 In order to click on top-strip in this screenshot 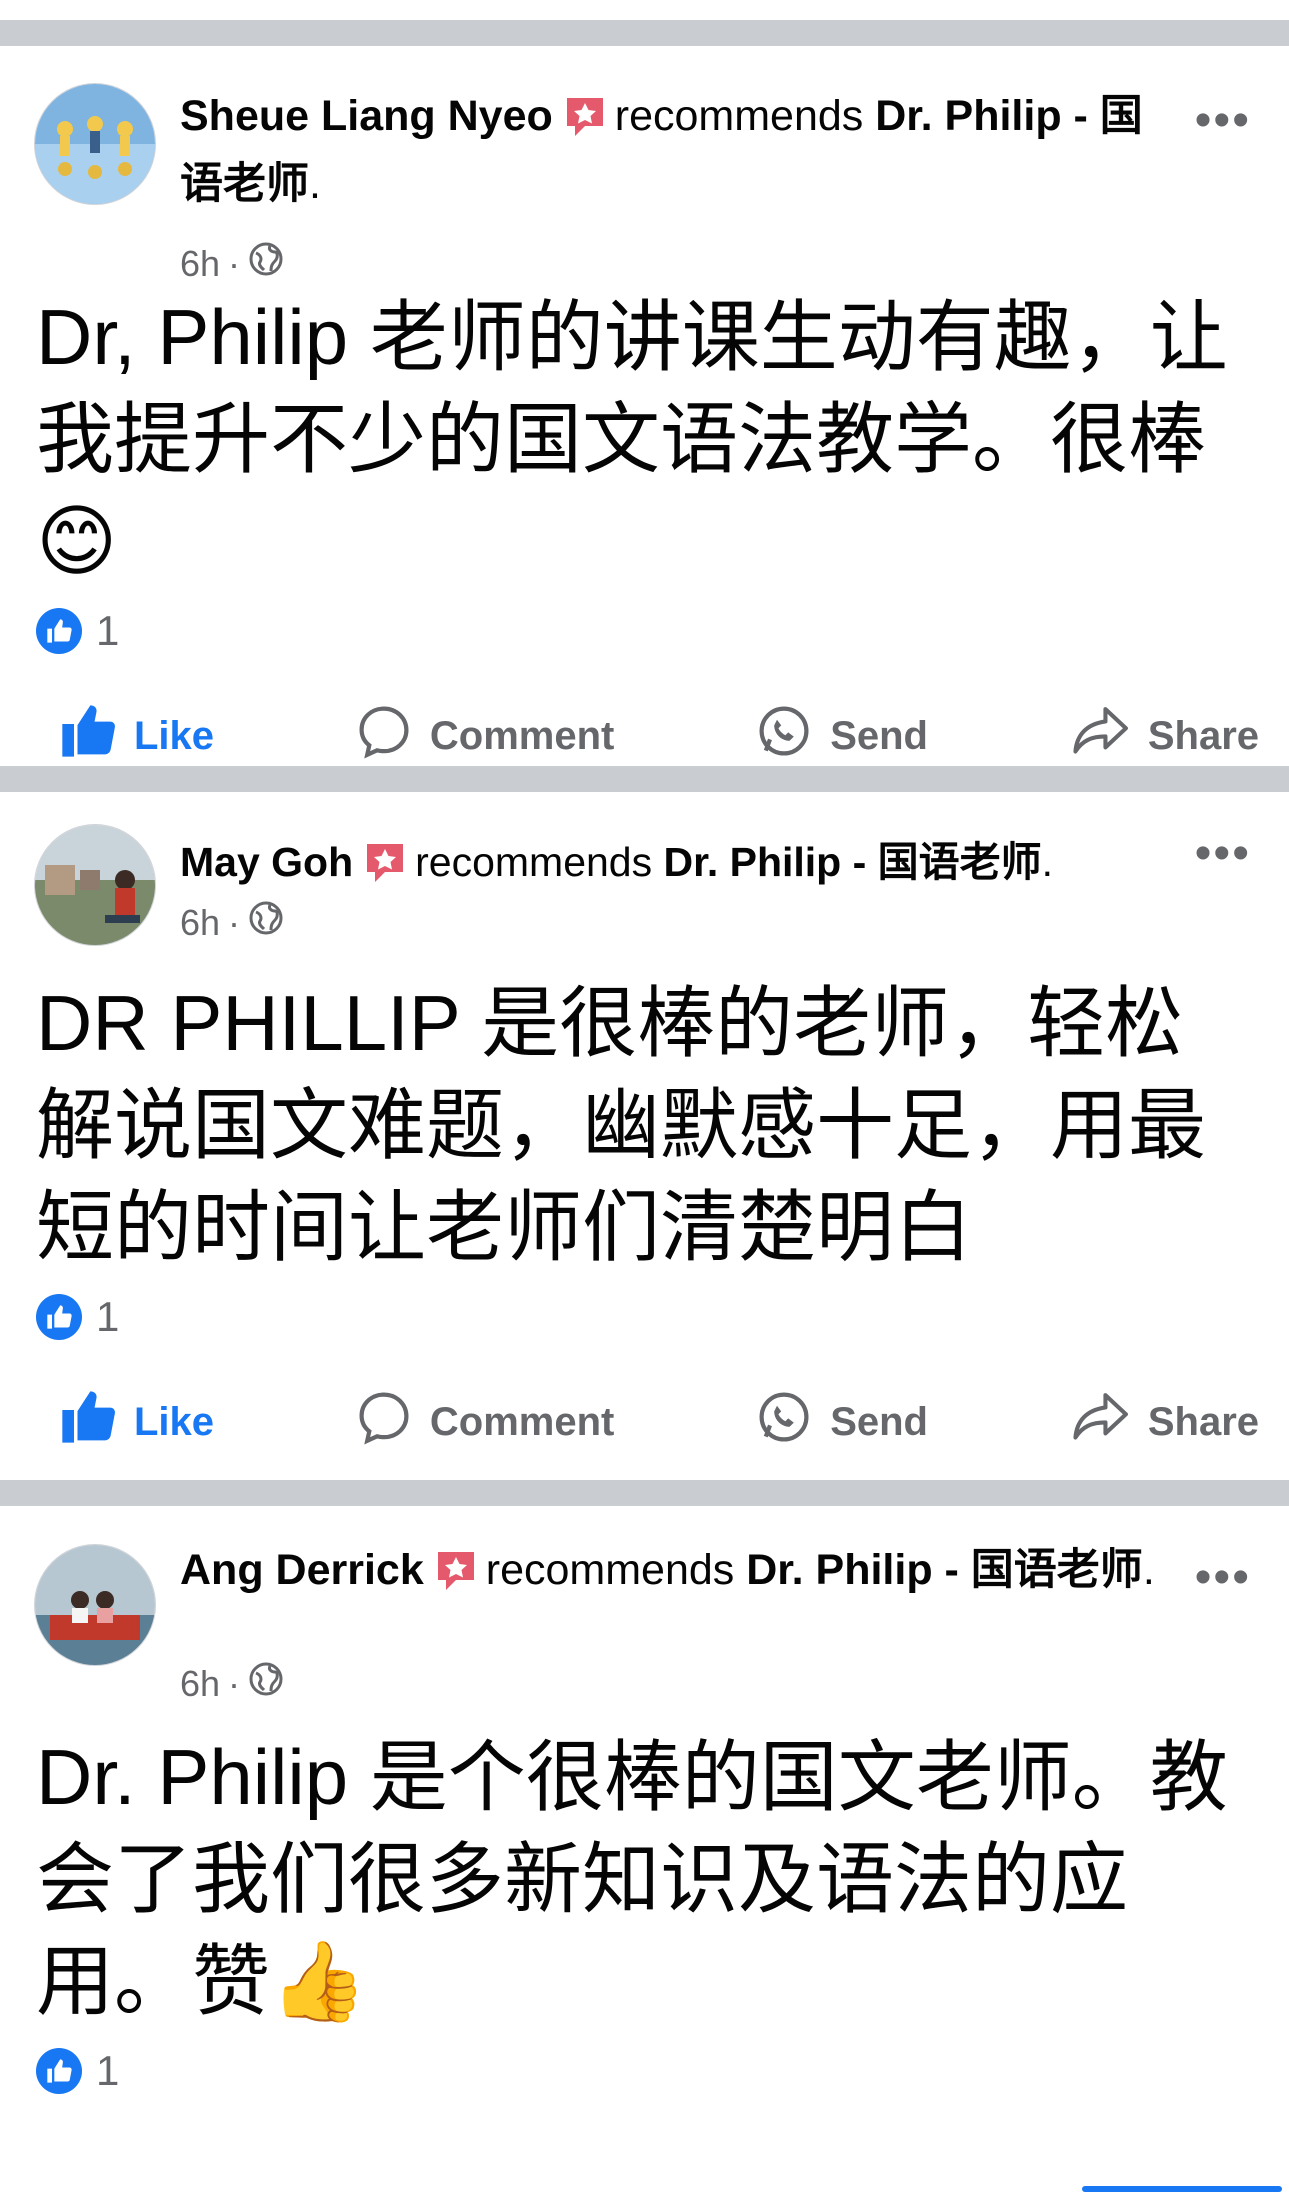, I will do `click(644, 10)`.